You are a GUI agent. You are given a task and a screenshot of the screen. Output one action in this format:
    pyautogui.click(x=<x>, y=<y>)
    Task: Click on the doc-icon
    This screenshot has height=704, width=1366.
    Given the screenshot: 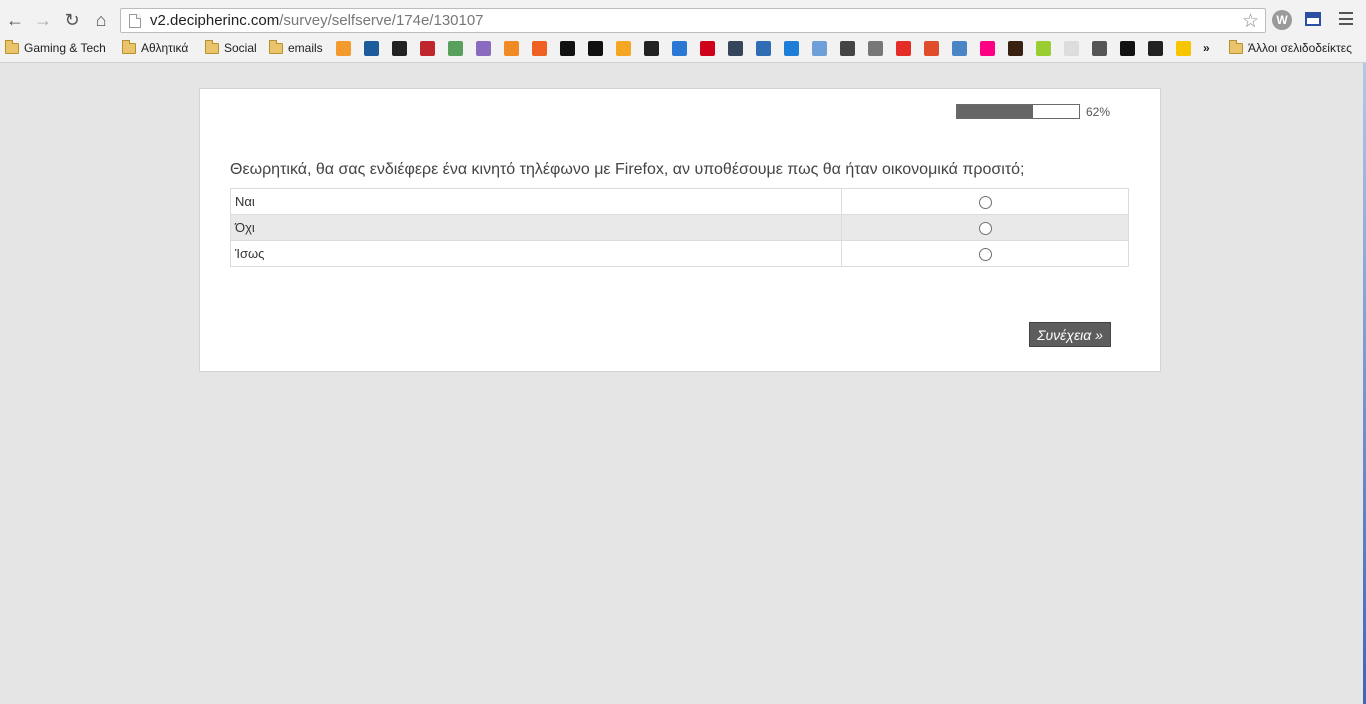 What is the action you would take?
    pyautogui.click(x=819, y=48)
    